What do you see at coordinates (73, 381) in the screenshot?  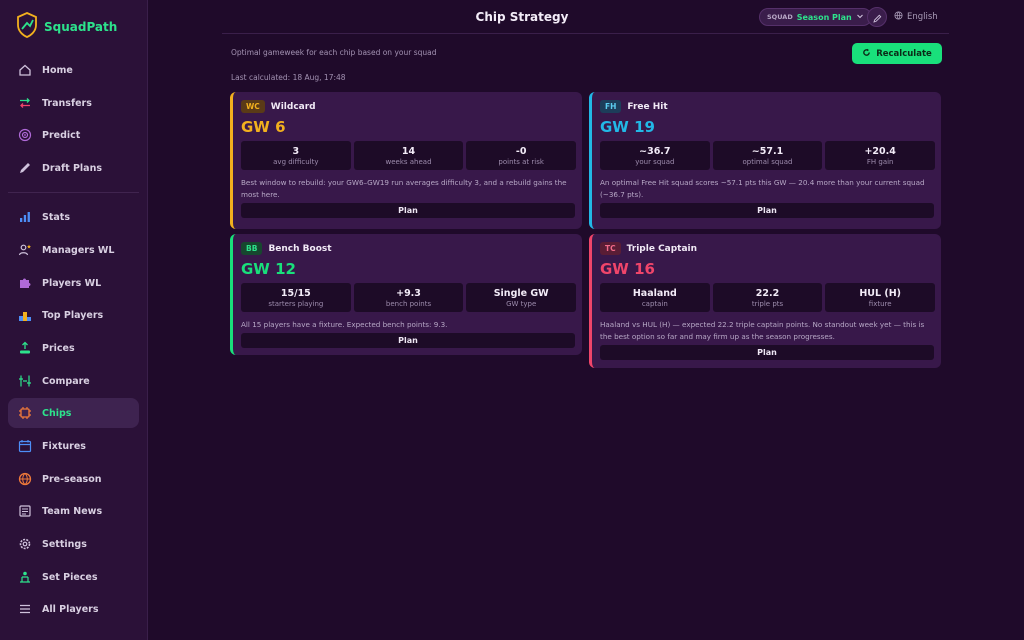 I see `sidebar-item-compare: Compare` at bounding box center [73, 381].